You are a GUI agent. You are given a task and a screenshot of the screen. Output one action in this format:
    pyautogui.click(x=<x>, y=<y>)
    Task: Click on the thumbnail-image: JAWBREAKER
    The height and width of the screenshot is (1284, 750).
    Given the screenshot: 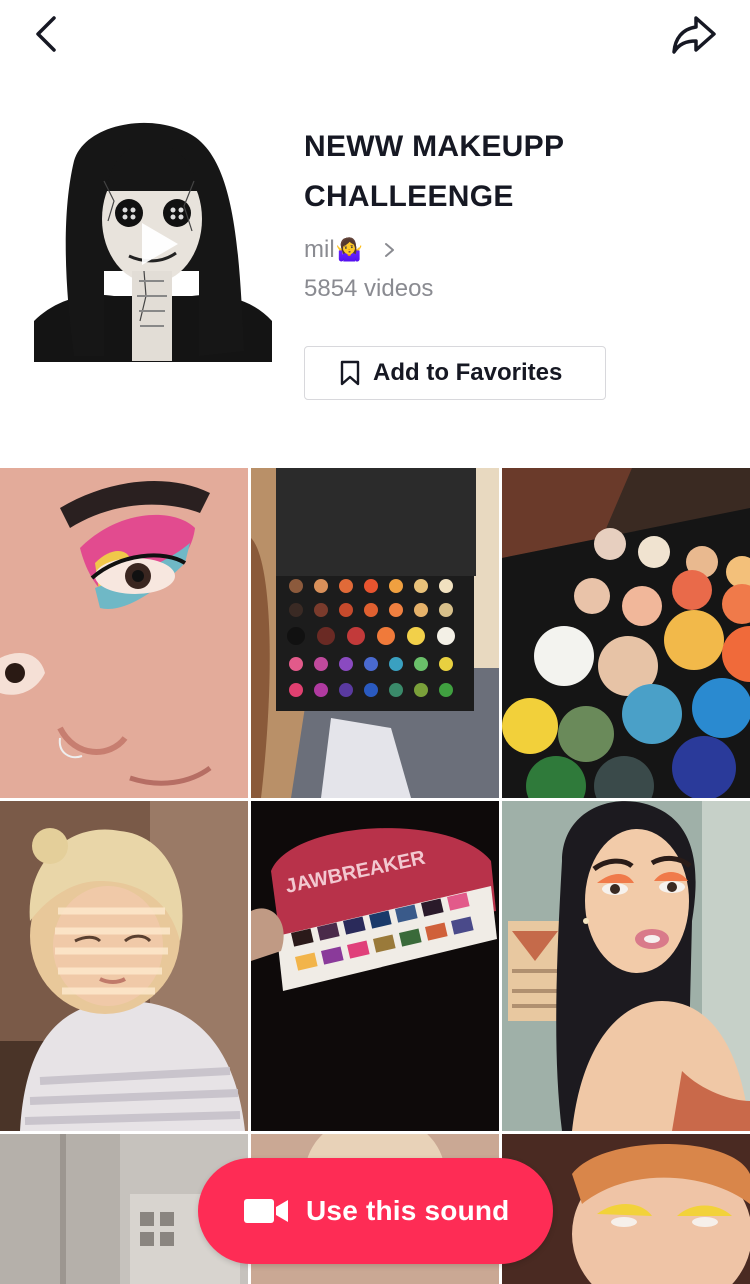 What is the action you would take?
    pyautogui.click(x=375, y=966)
    